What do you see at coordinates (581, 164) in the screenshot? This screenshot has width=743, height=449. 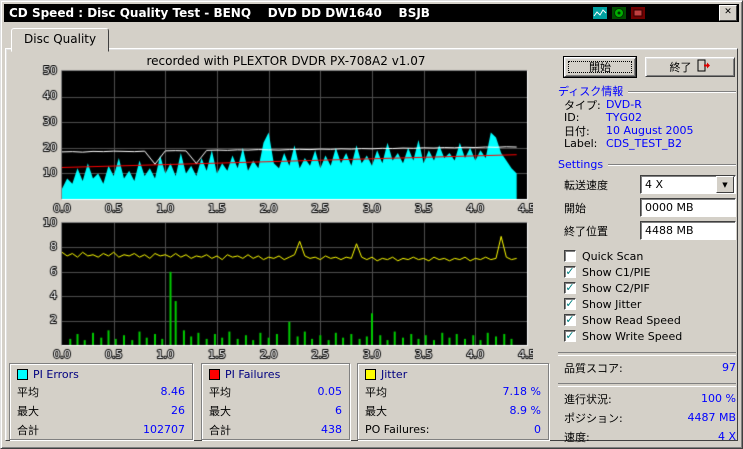 I see `settings-title: Settings` at bounding box center [581, 164].